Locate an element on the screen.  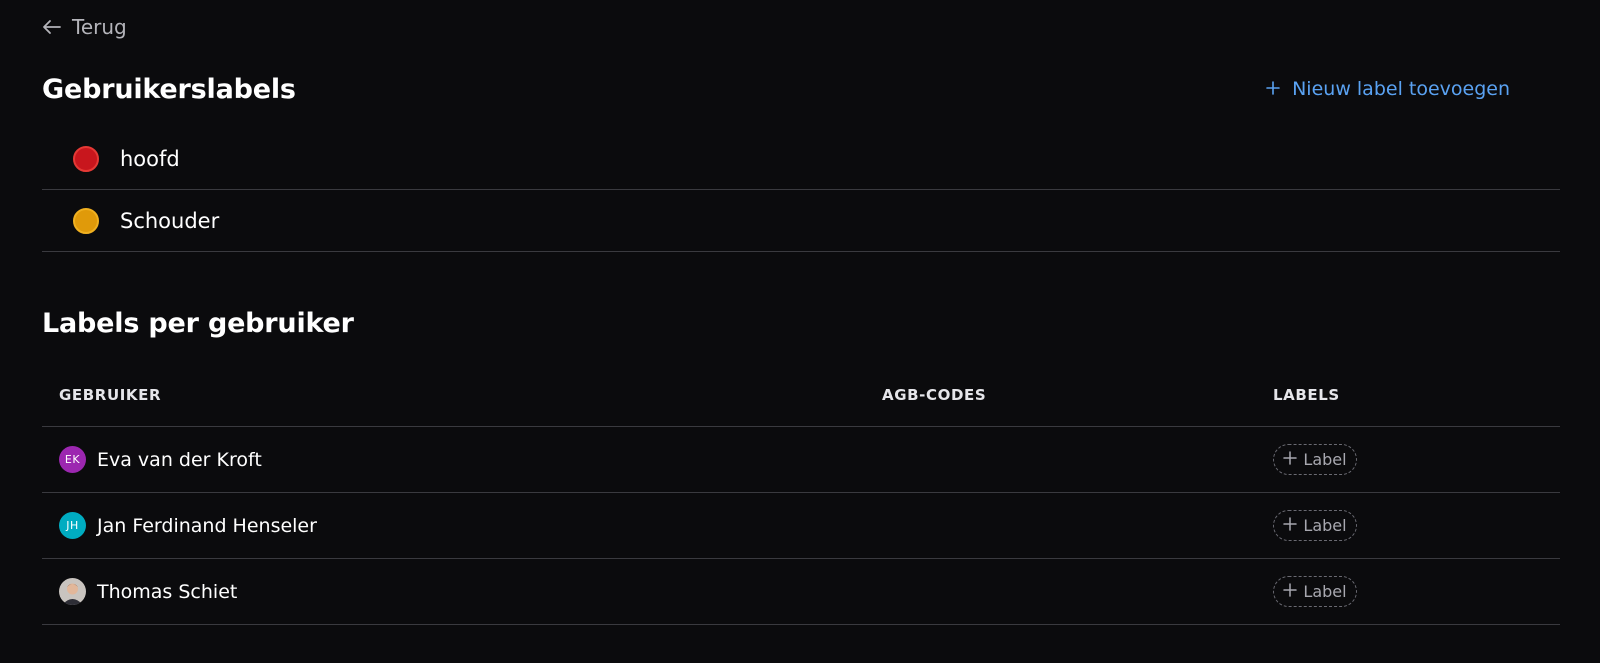
table-row: EK Eva van der Kroft Label is located at coordinates (801, 460).